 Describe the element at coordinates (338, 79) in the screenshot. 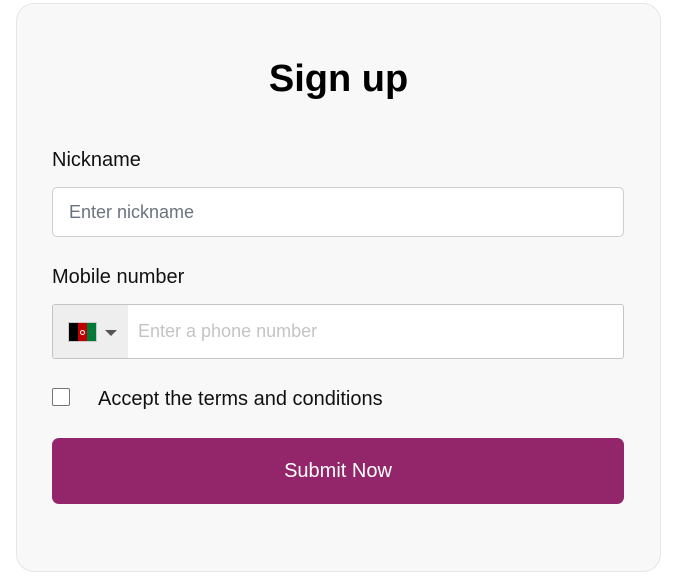

I see `page-title: Sign up` at that location.